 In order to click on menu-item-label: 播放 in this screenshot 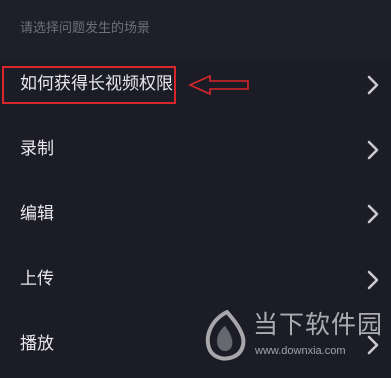, I will do `click(37, 344)`.